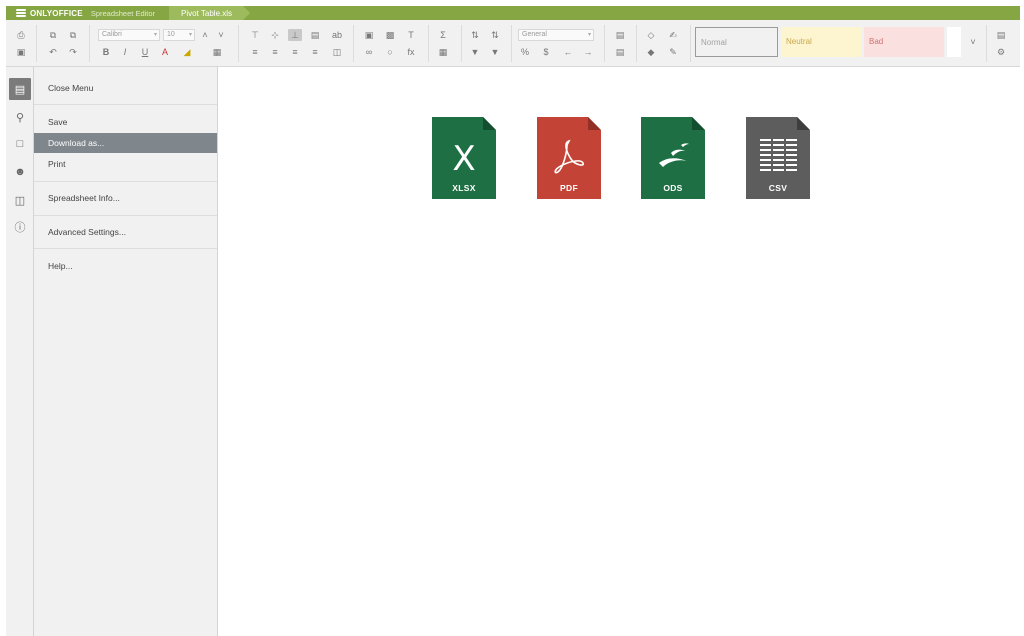 Image resolution: width=1024 pixels, height=636 pixels. I want to click on insert-chart-icon: ▩, so click(390, 35).